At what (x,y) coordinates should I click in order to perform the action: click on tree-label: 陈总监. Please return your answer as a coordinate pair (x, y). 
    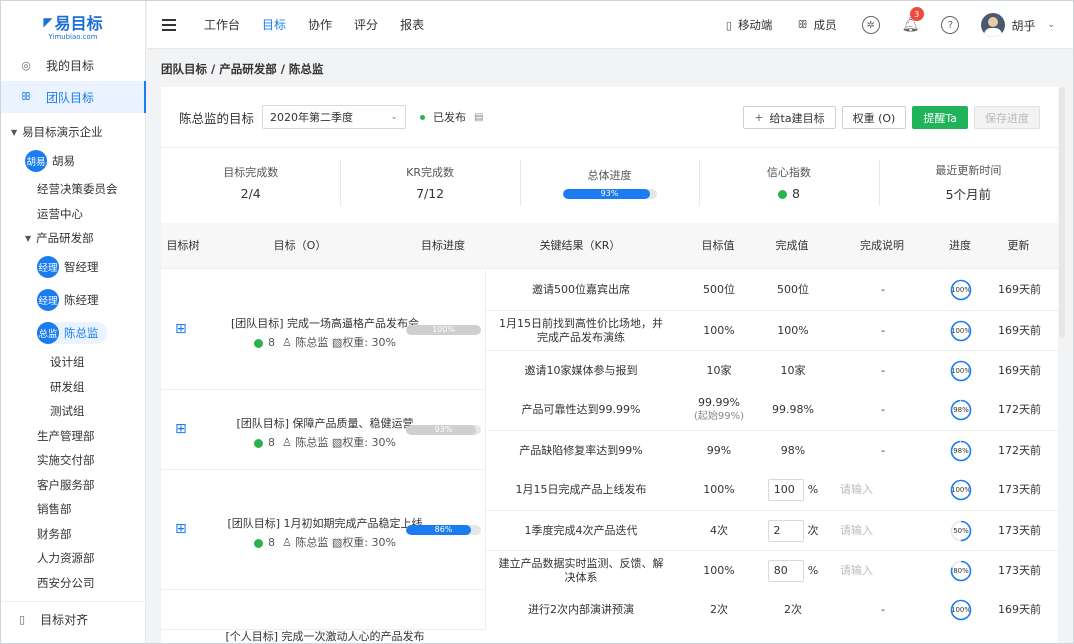
    Looking at the image, I should click on (81, 333).